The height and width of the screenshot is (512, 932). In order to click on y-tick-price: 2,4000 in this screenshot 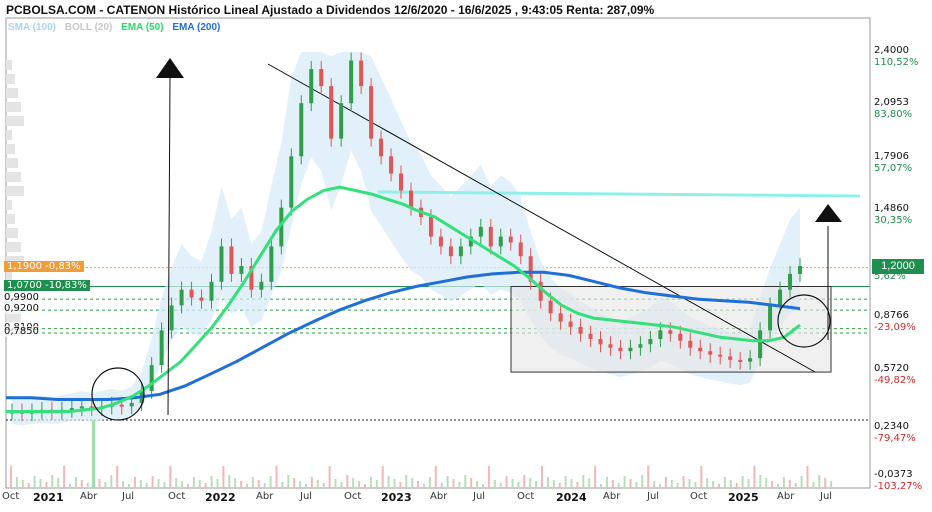, I will do `click(891, 50)`.